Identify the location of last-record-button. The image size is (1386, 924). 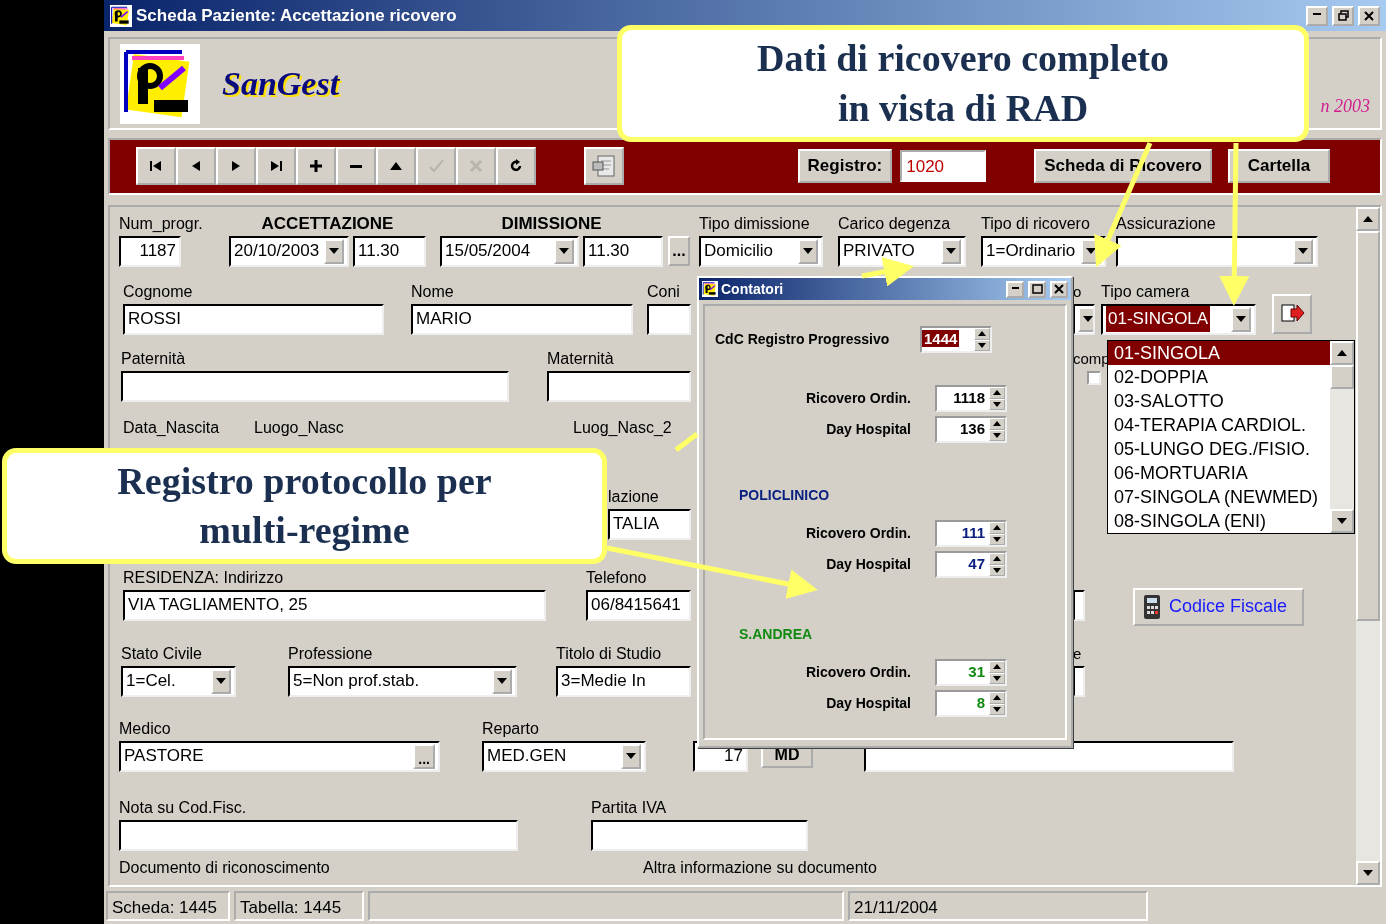
(276, 166).